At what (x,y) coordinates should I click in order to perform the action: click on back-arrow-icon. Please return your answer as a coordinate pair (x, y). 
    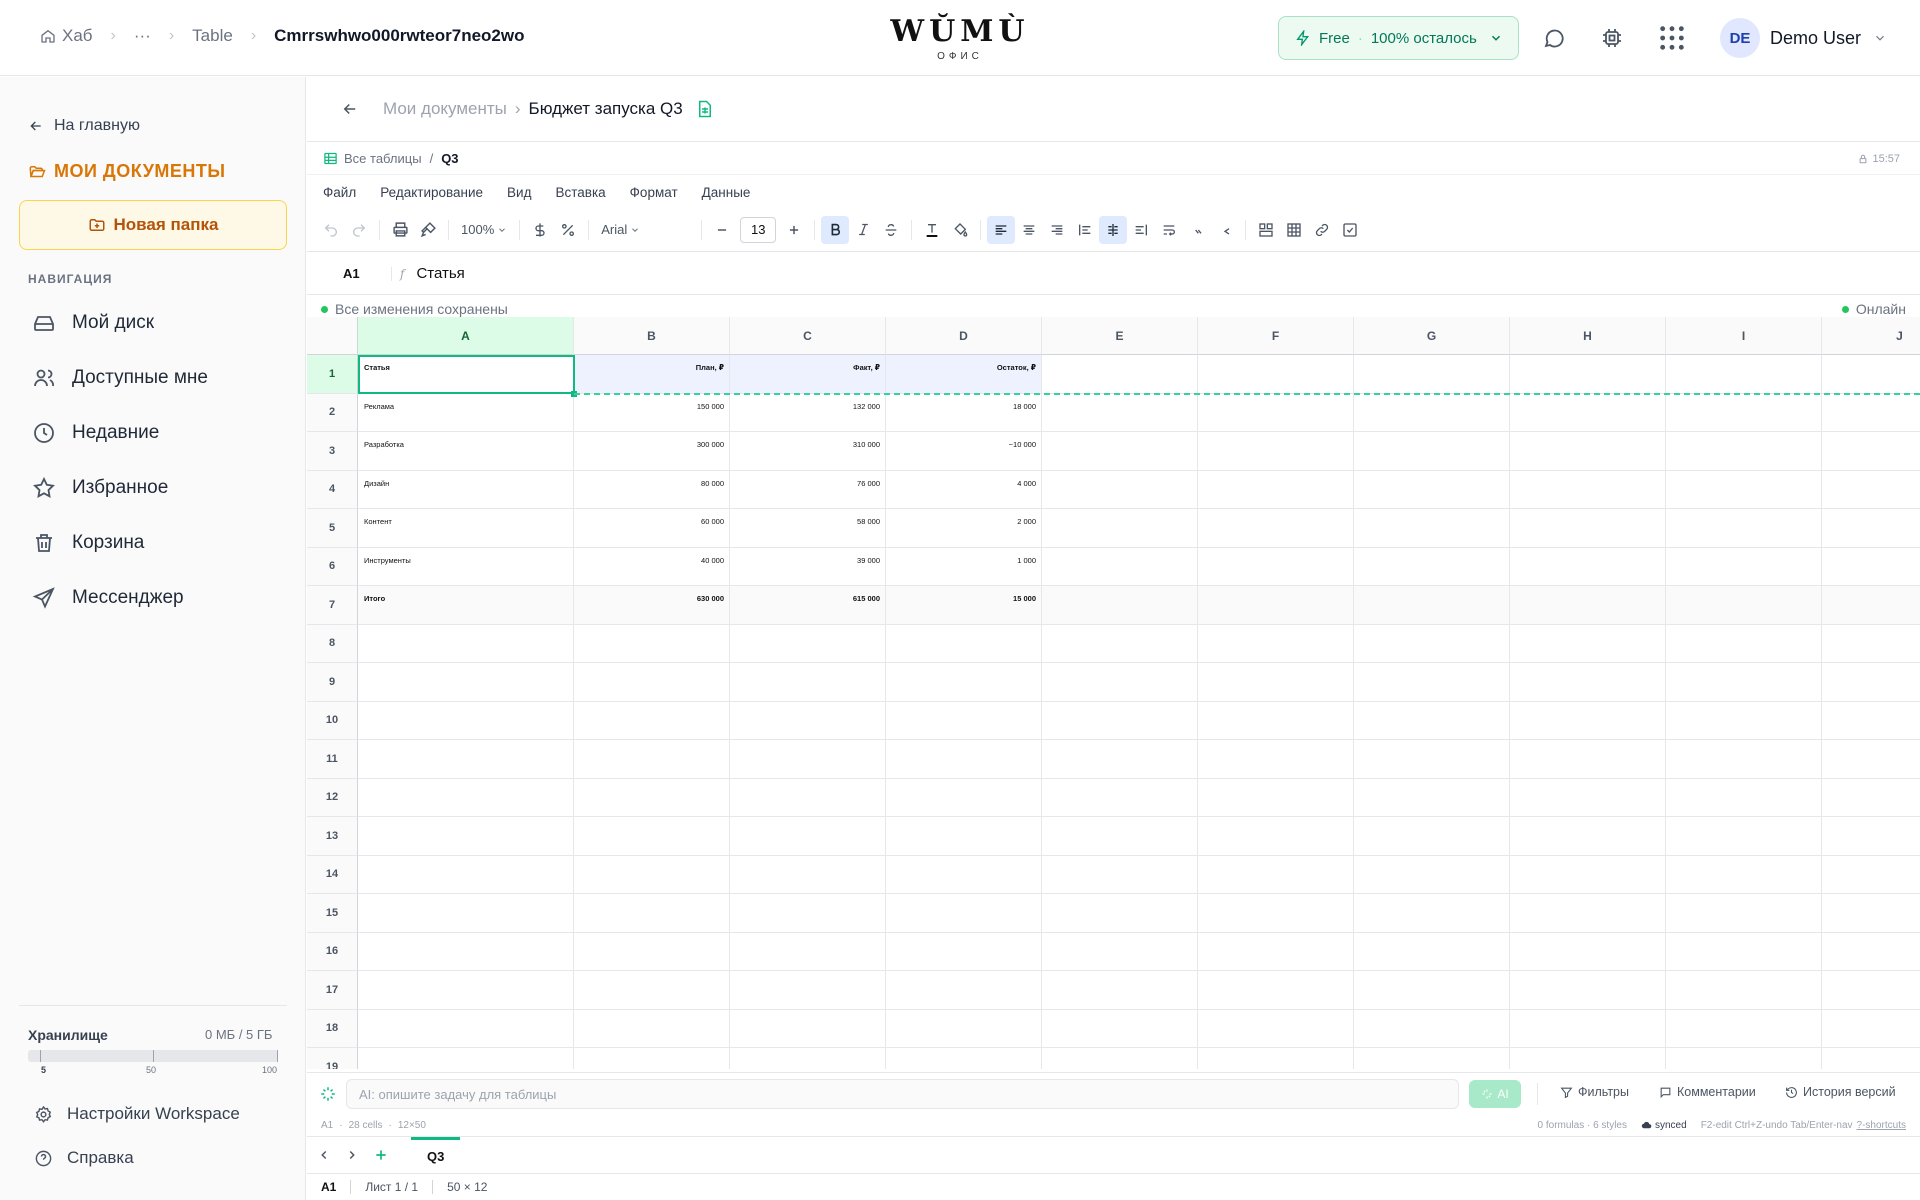
    Looking at the image, I should click on (350, 109).